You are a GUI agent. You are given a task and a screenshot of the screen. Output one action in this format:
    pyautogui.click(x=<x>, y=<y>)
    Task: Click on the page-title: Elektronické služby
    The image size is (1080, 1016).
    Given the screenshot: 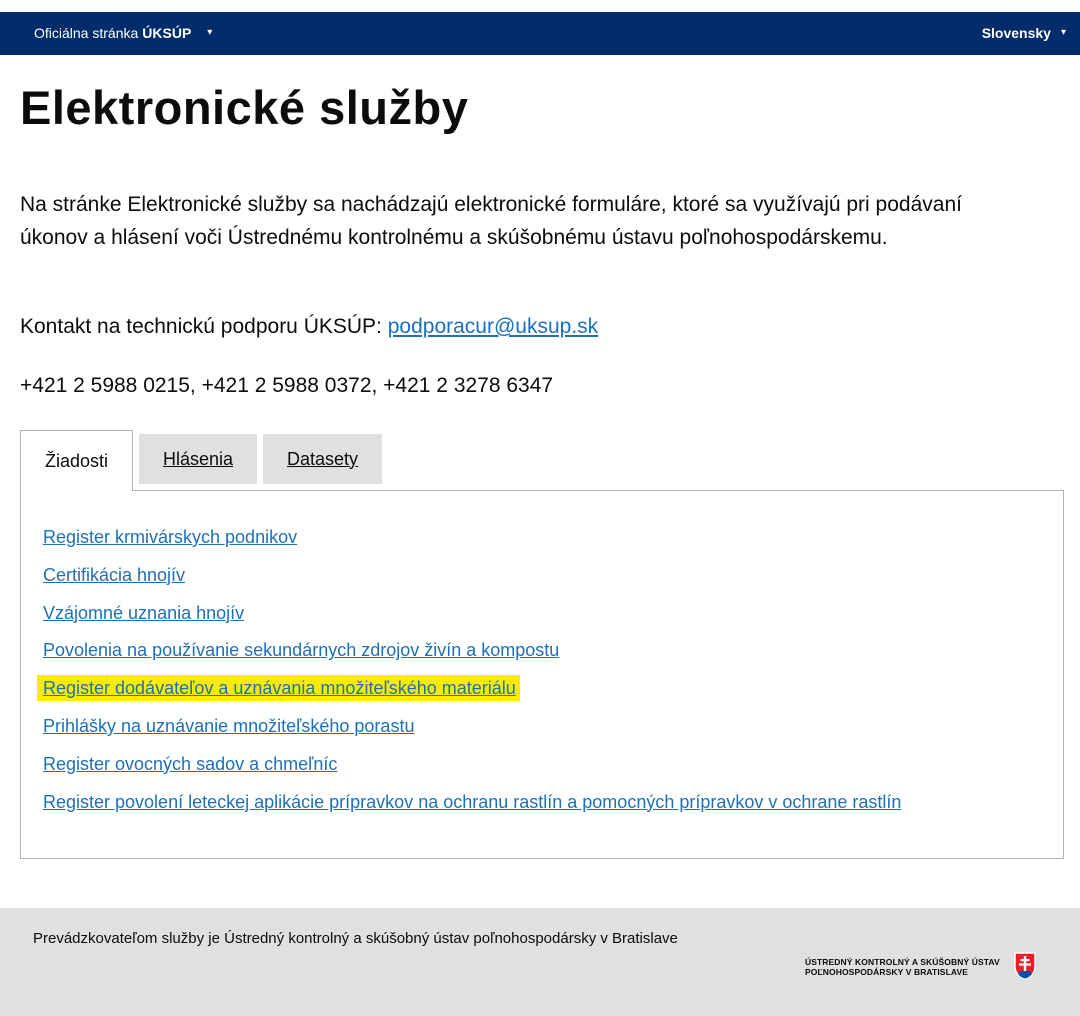 What is the action you would take?
    pyautogui.click(x=244, y=107)
    